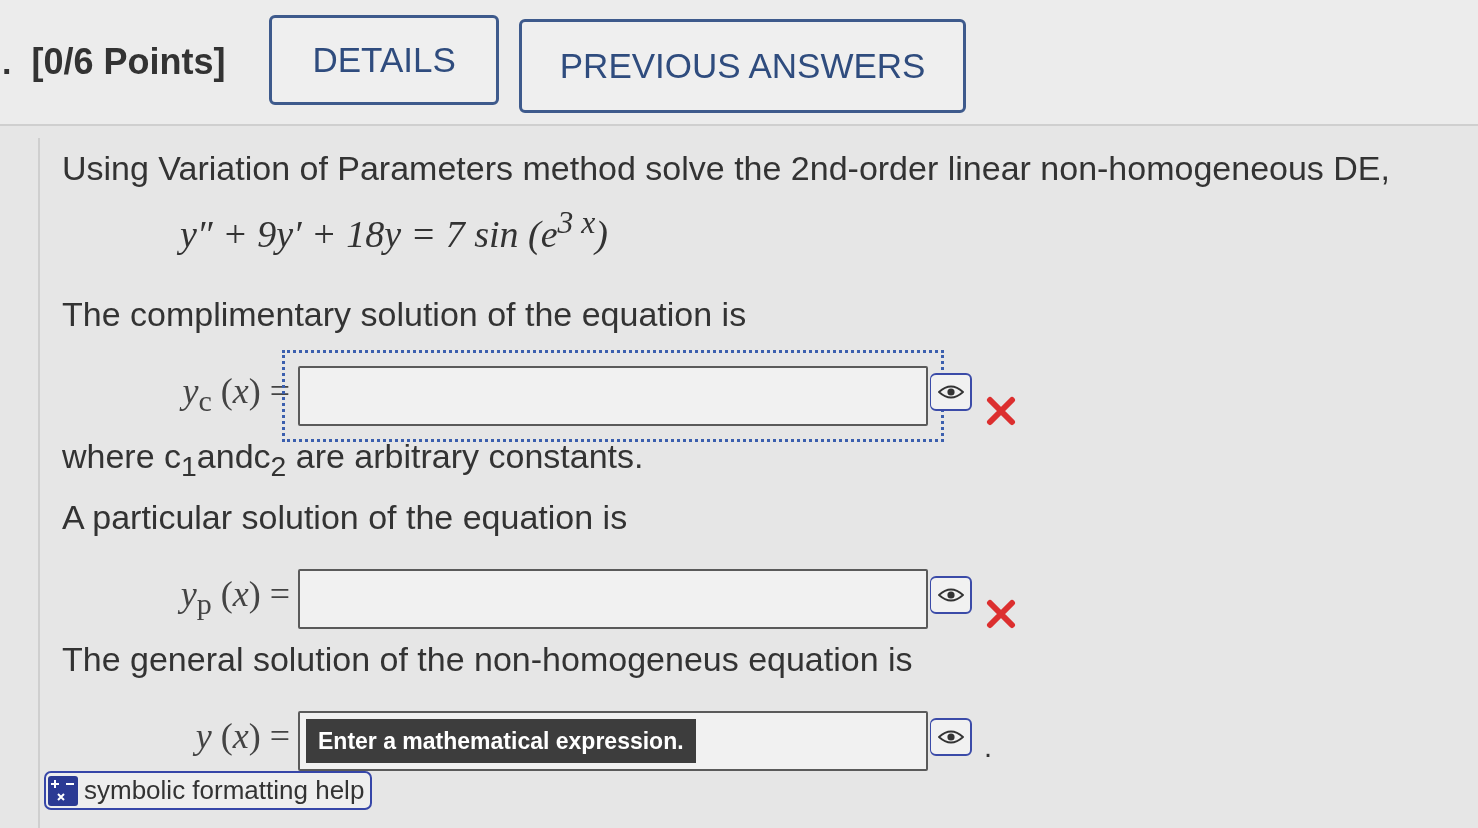 Image resolution: width=1478 pixels, height=828 pixels. I want to click on question-text: The general solution of the non-homogeneus equation is, so click(488, 659).